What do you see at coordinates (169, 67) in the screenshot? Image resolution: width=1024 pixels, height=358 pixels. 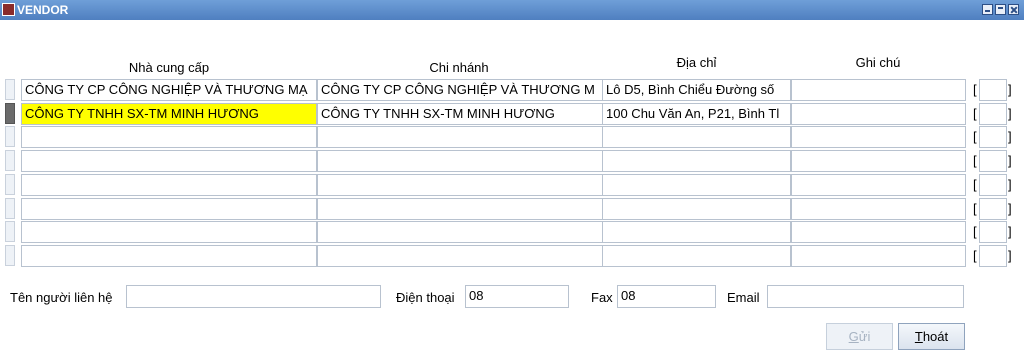 I see `column-header-supplier: Nhà cung cấp` at bounding box center [169, 67].